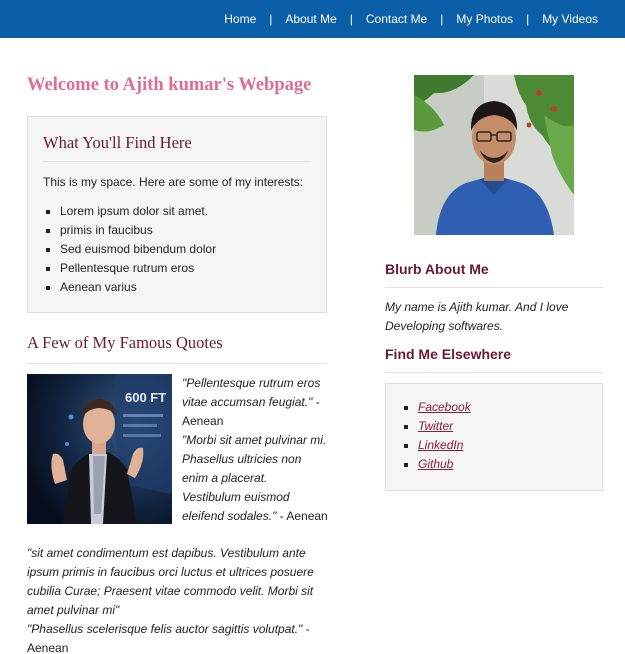 This screenshot has width=625, height=654. Describe the element at coordinates (396, 19) in the screenshot. I see `nav-contact-link: Contact Me` at that location.